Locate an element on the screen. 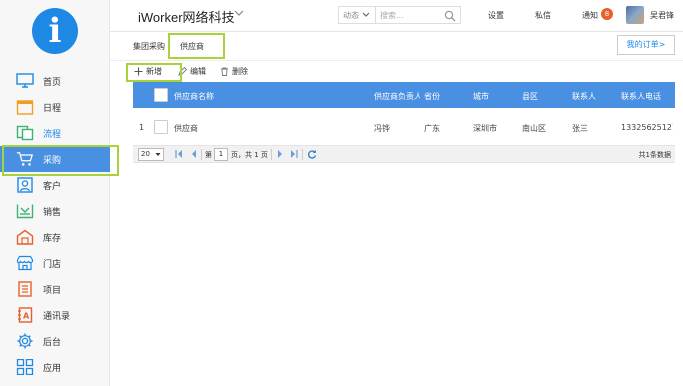  col-supplier-name: 供应商名称 is located at coordinates (249, 96).